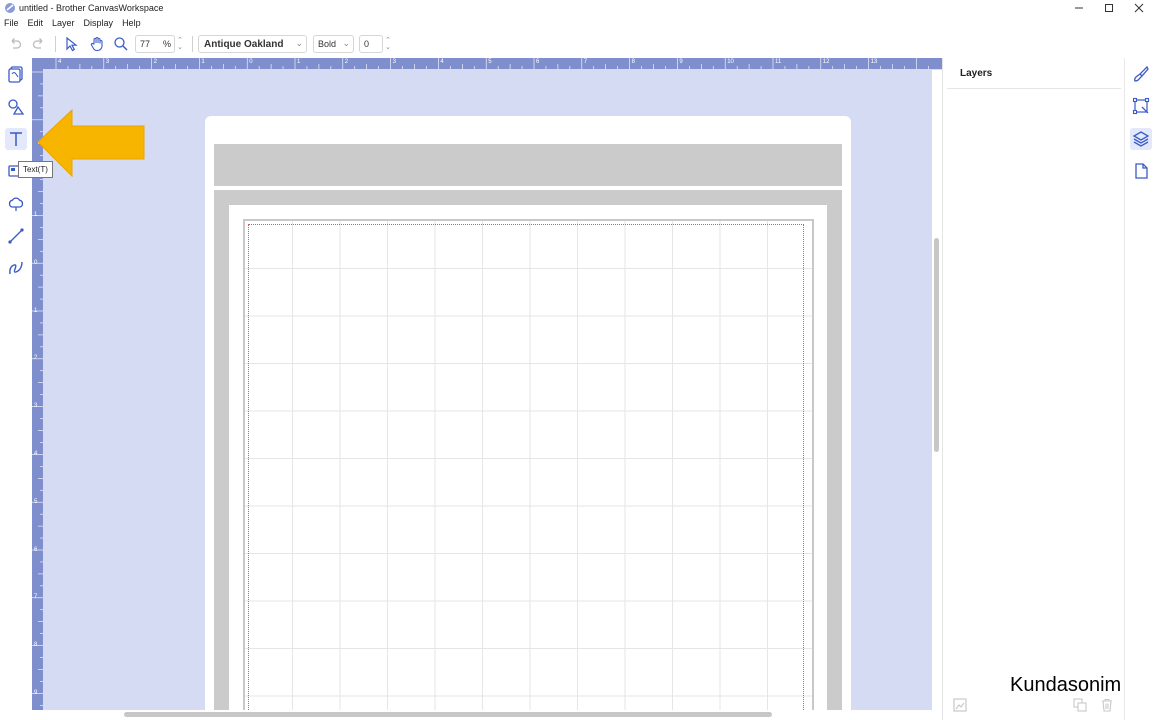  What do you see at coordinates (91, 8) in the screenshot?
I see `window-title: untitled - Brother CanvasWorkspace` at bounding box center [91, 8].